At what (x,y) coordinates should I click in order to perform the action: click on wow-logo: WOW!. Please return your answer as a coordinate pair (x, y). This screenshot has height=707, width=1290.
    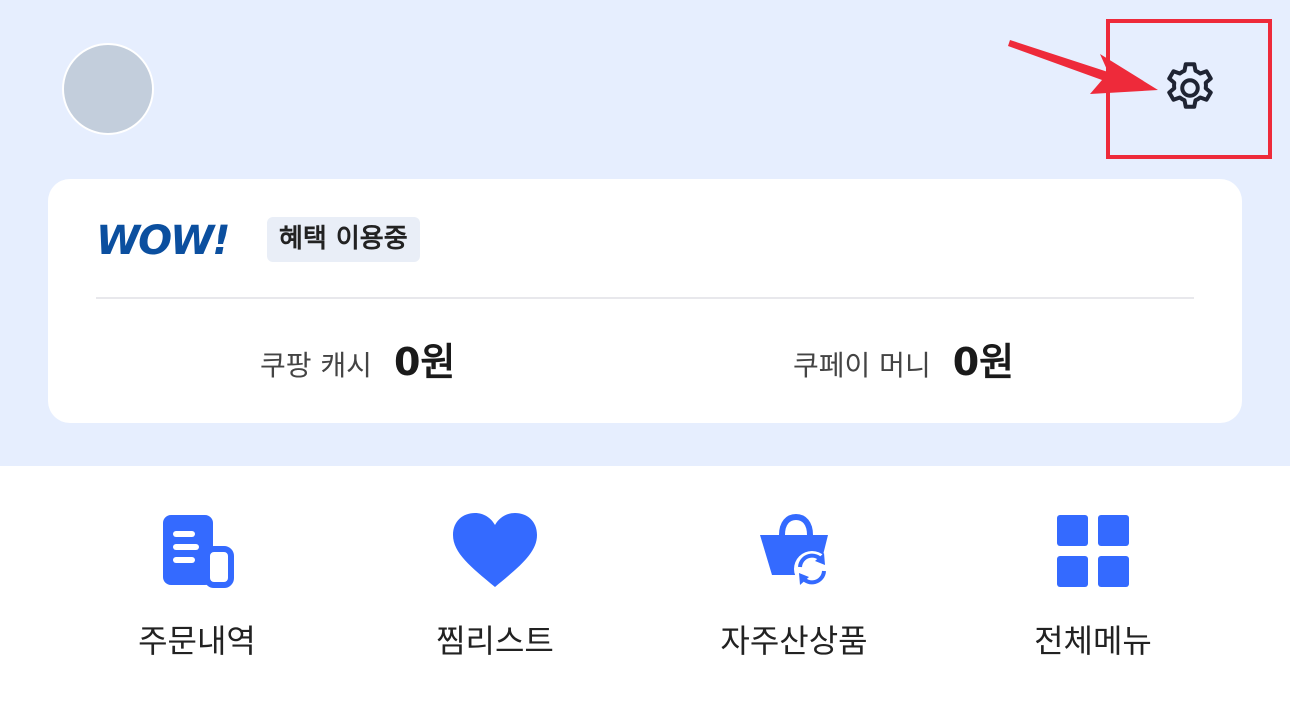
    Looking at the image, I should click on (163, 241).